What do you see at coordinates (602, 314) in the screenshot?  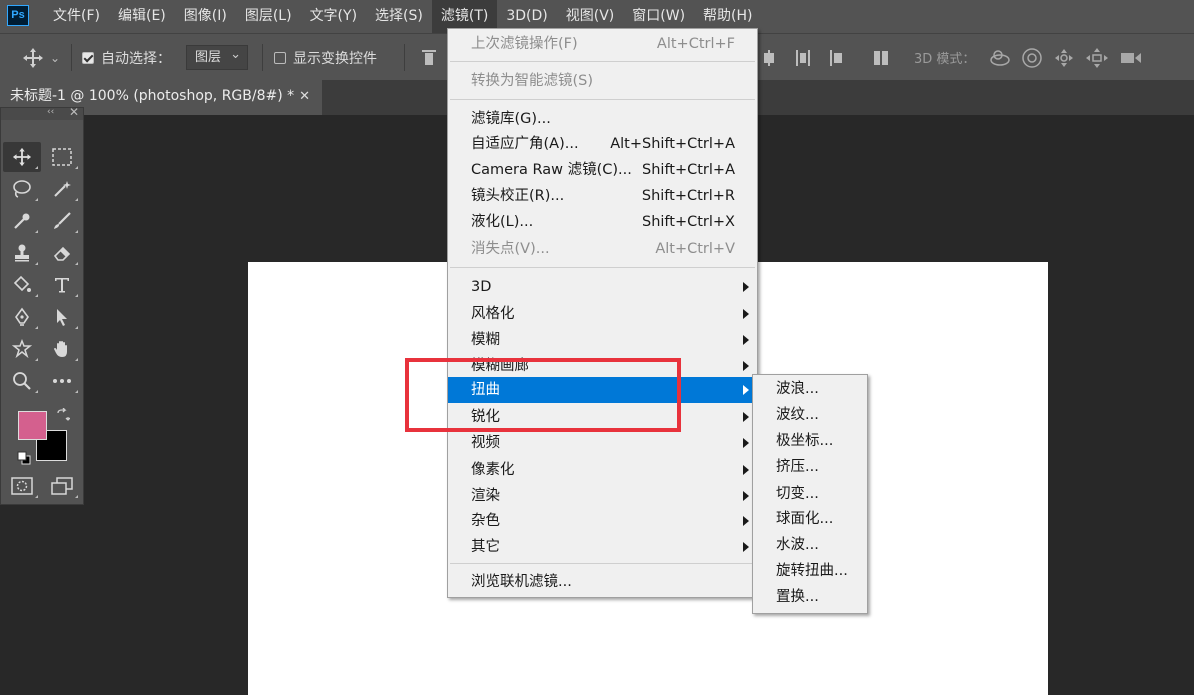 I see `menu-item-stylize: 风格化` at bounding box center [602, 314].